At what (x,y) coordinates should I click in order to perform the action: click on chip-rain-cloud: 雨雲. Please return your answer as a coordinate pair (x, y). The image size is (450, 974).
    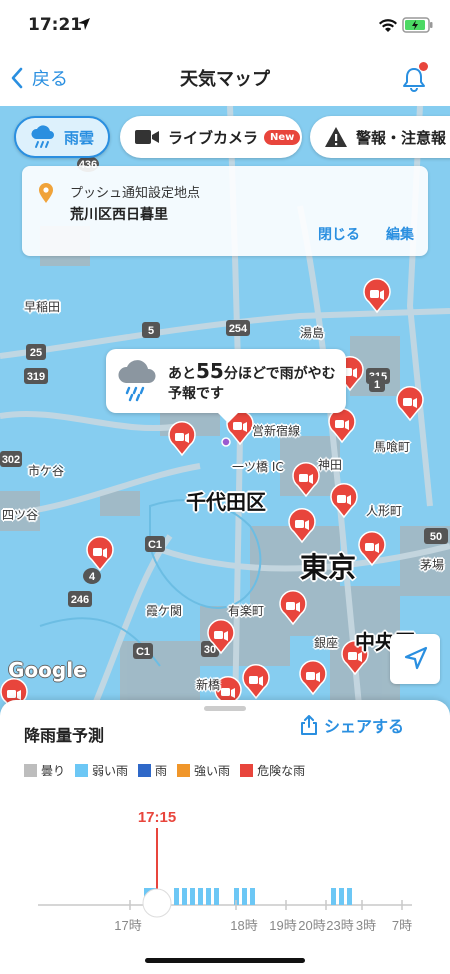
    Looking at the image, I should click on (62, 137).